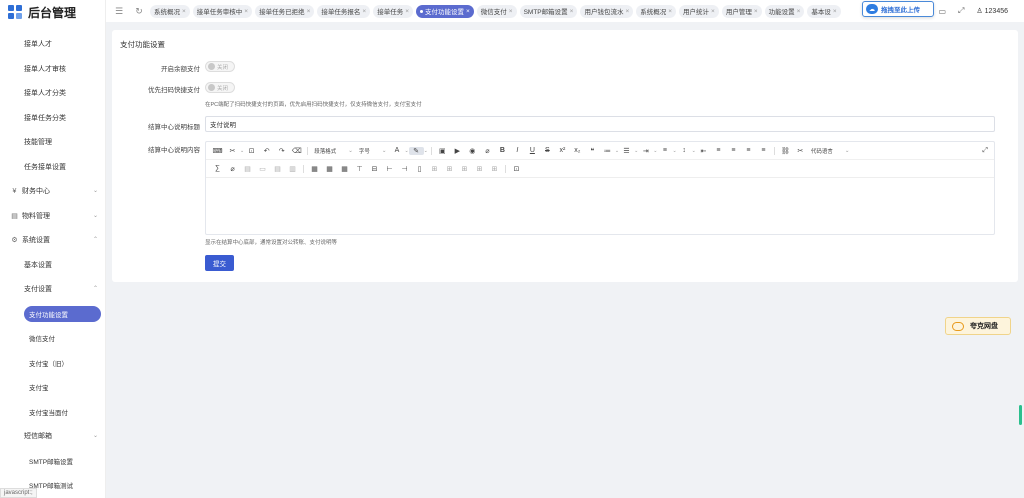 The image size is (1024, 498). Describe the element at coordinates (830, 151) in the screenshot. I see `code-language-select: 代码语言 ⌄` at that location.